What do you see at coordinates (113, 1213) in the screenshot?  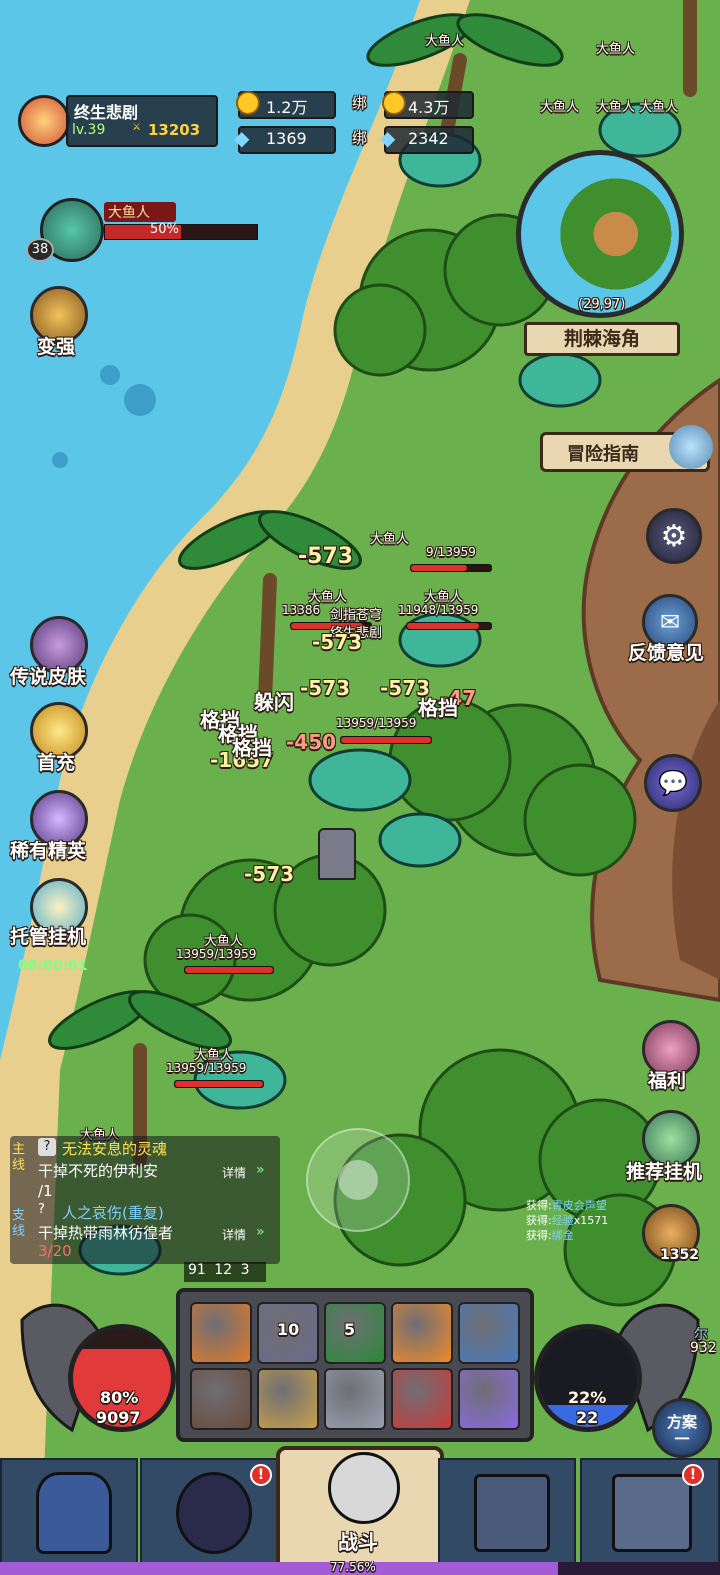 I see `quest-title: 人之哀伤(重复)` at bounding box center [113, 1213].